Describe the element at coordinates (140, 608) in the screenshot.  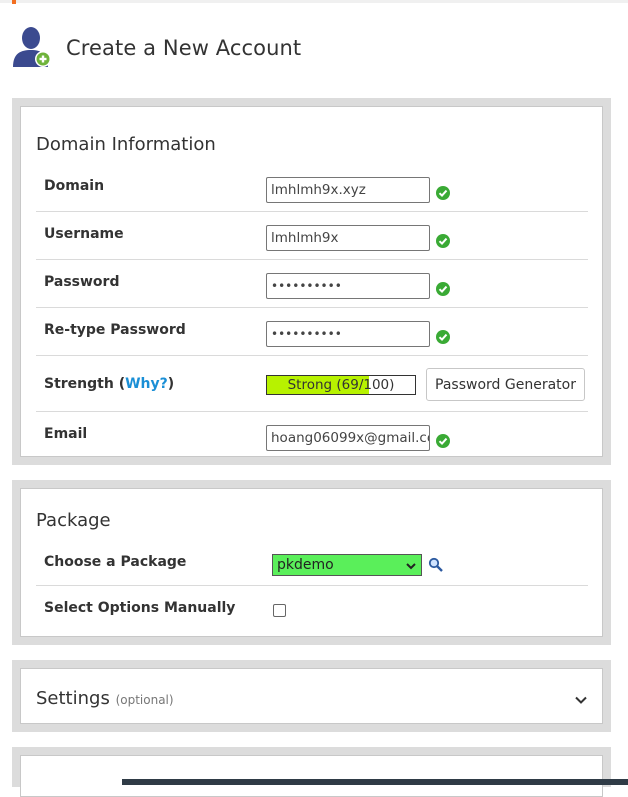
I see `select-options-label: Select Options Manually` at that location.